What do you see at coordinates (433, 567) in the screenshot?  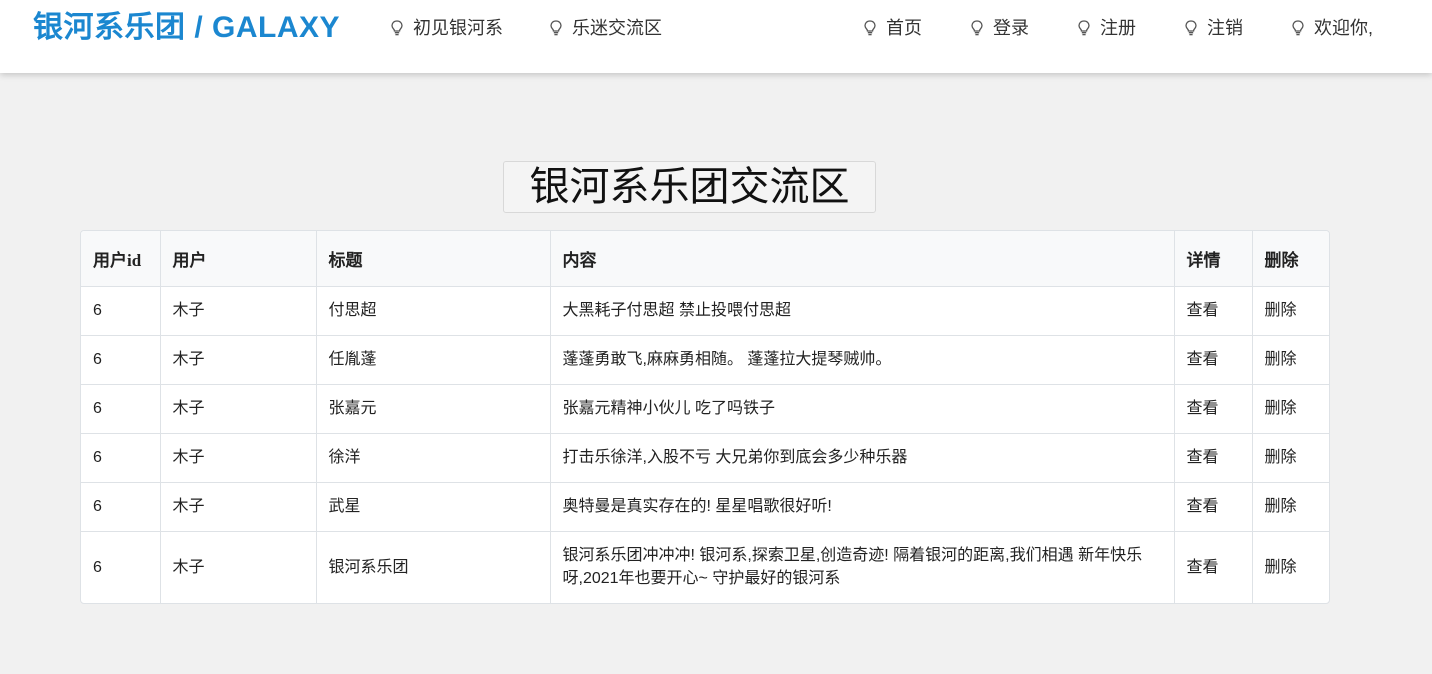 I see `cell-title: 银河系乐团` at bounding box center [433, 567].